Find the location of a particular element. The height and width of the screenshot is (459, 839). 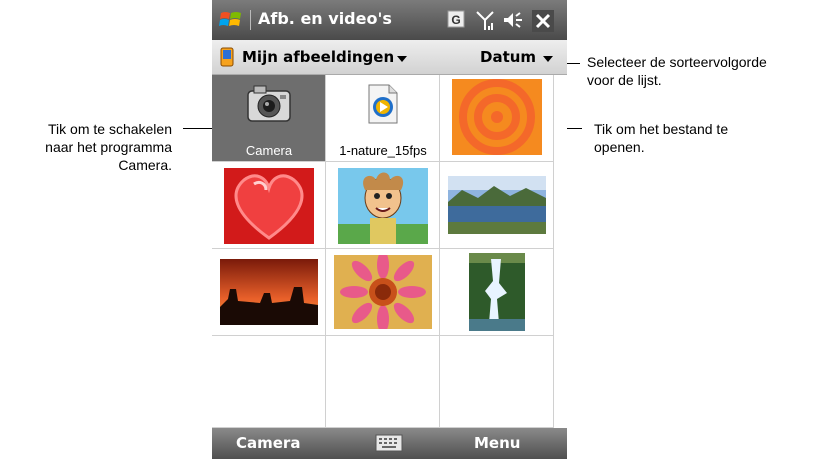

callout-line: naar het programma is located at coordinates (108, 147).